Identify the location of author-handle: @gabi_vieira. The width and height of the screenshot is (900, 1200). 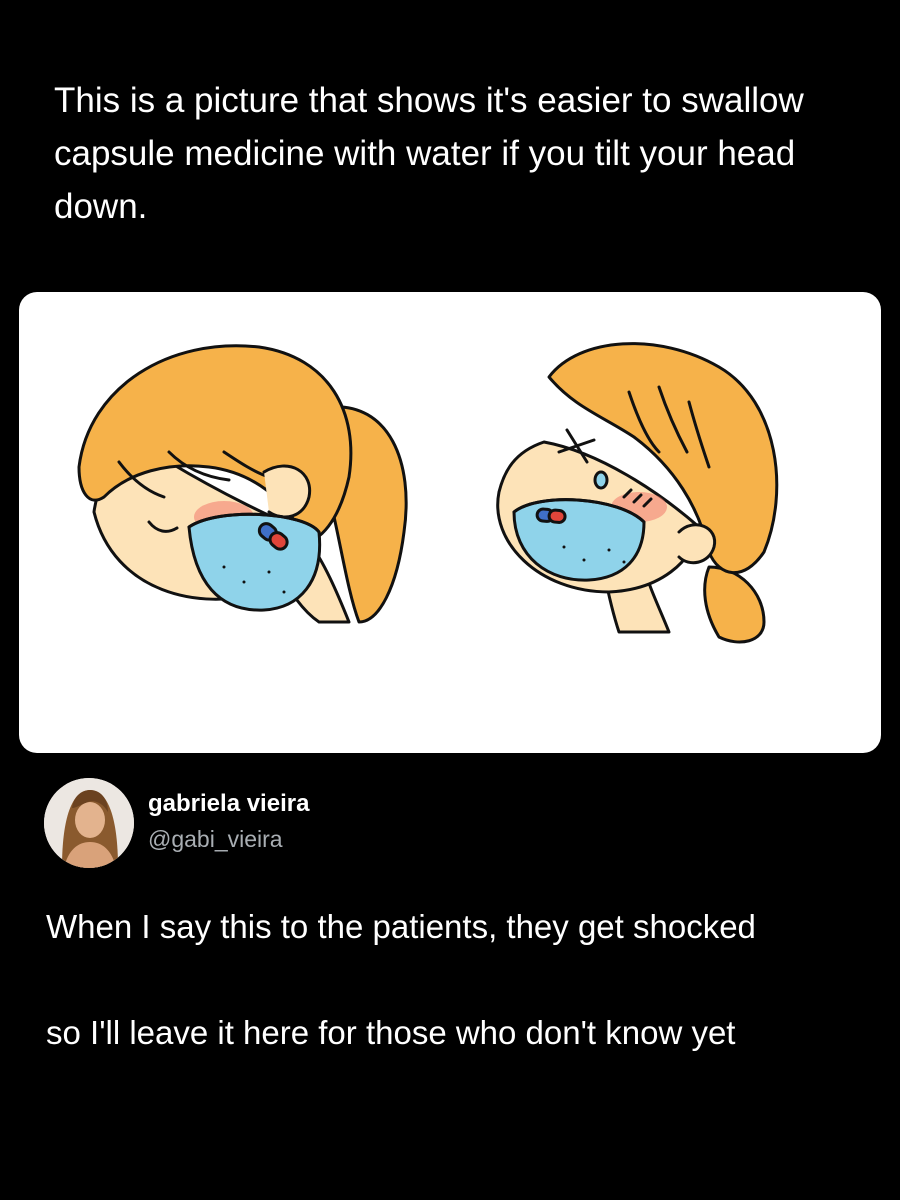
(215, 839).